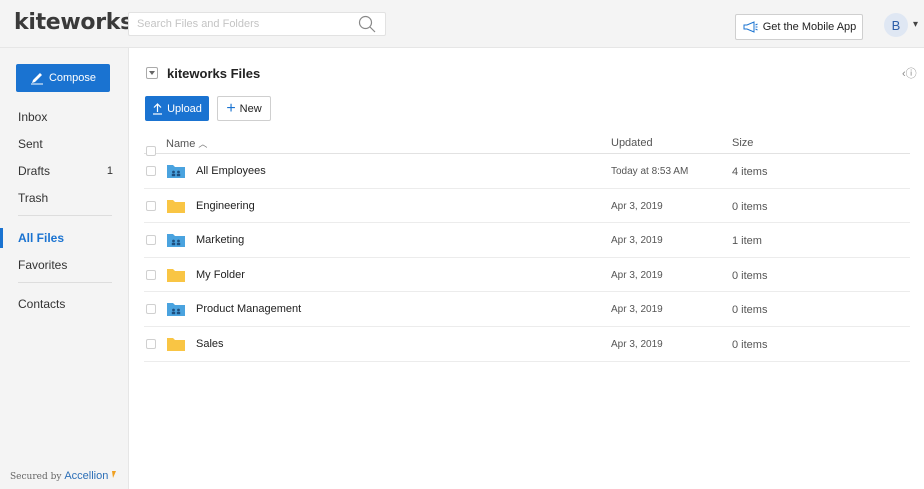  I want to click on new-label: New, so click(250, 108).